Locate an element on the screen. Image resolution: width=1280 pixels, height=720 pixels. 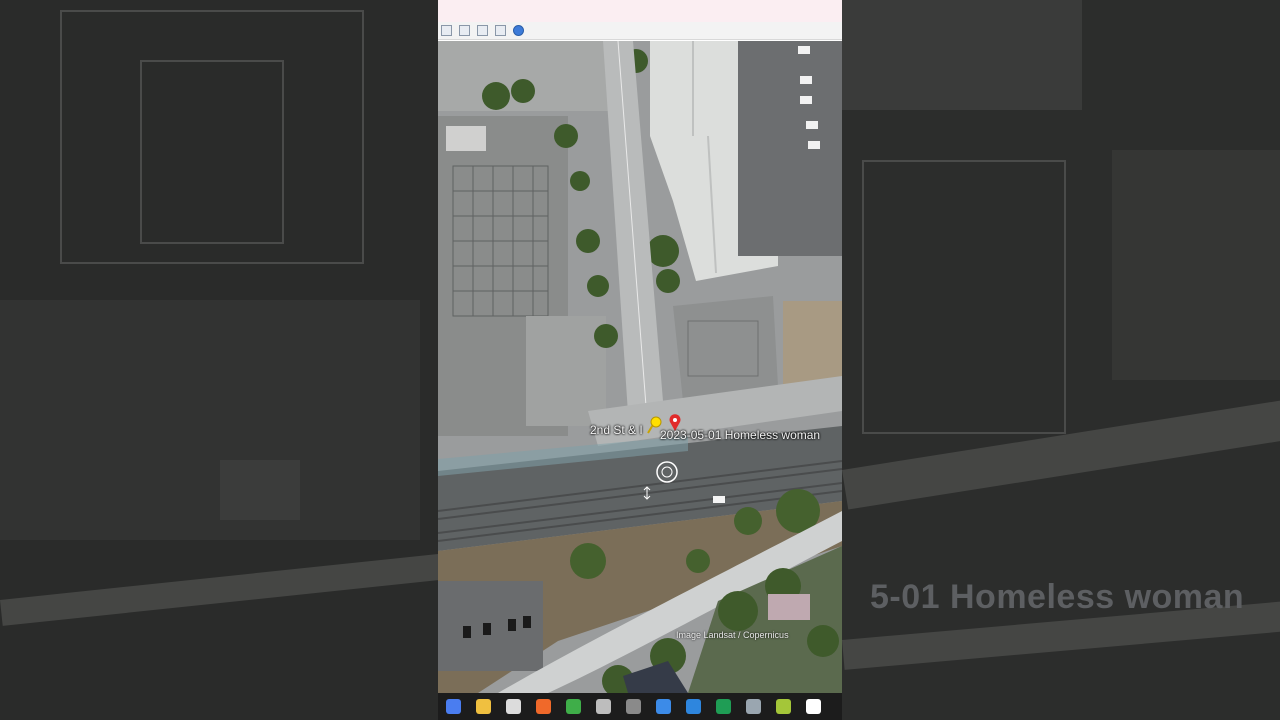
s-app-icon is located at coordinates (693, 706).